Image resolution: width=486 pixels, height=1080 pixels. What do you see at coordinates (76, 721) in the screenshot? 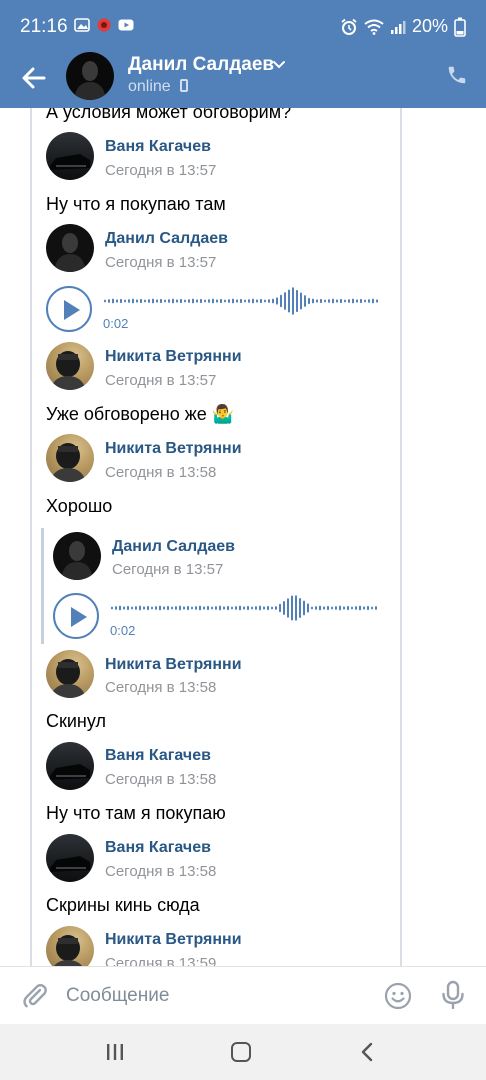
I see `message-text: Скинул` at bounding box center [76, 721].